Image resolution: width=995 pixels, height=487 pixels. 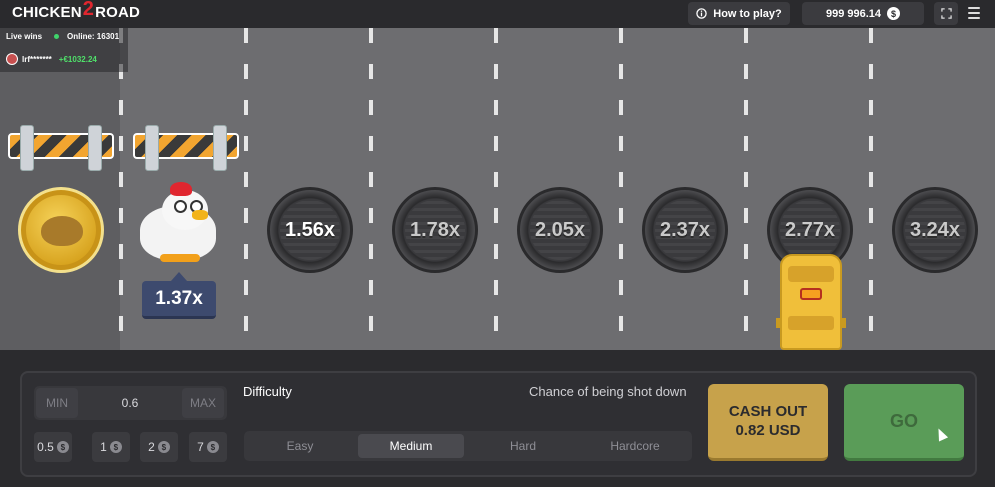 What do you see at coordinates (768, 430) in the screenshot?
I see `cash-out-amount: 0.82 USD` at bounding box center [768, 430].